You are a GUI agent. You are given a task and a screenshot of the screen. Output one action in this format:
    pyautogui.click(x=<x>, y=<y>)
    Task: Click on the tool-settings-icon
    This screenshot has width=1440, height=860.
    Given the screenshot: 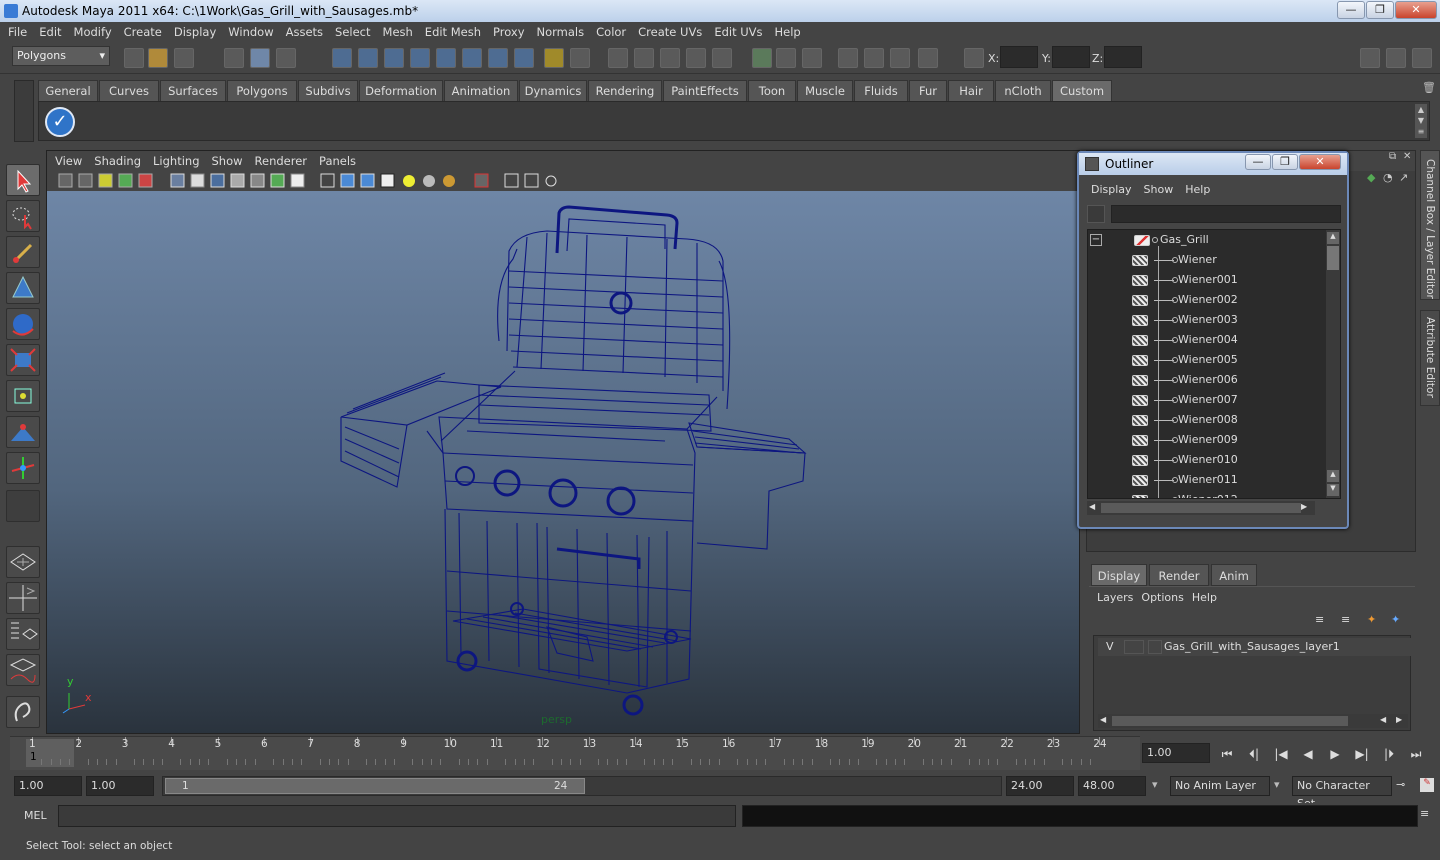 What is the action you would take?
    pyautogui.click(x=1396, y=58)
    